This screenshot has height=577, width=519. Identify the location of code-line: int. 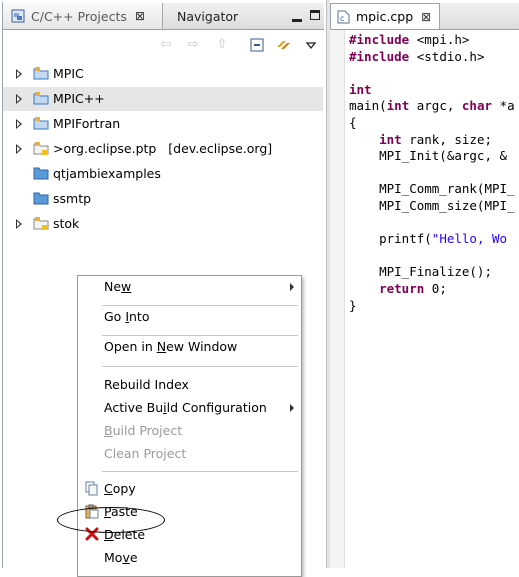
(360, 89).